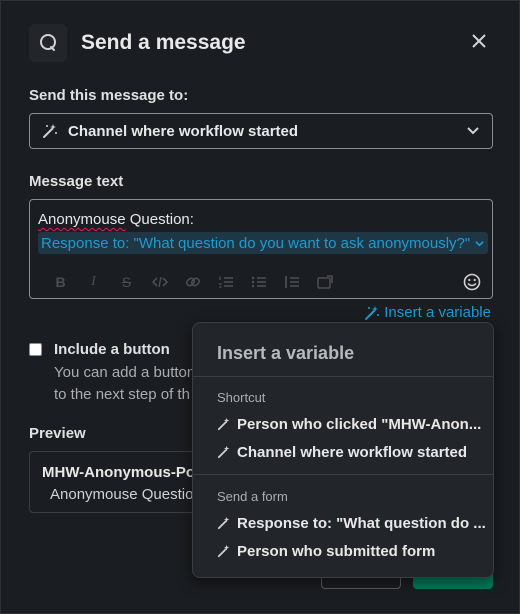  I want to click on variable-option: Channel where workflow started, so click(352, 452).